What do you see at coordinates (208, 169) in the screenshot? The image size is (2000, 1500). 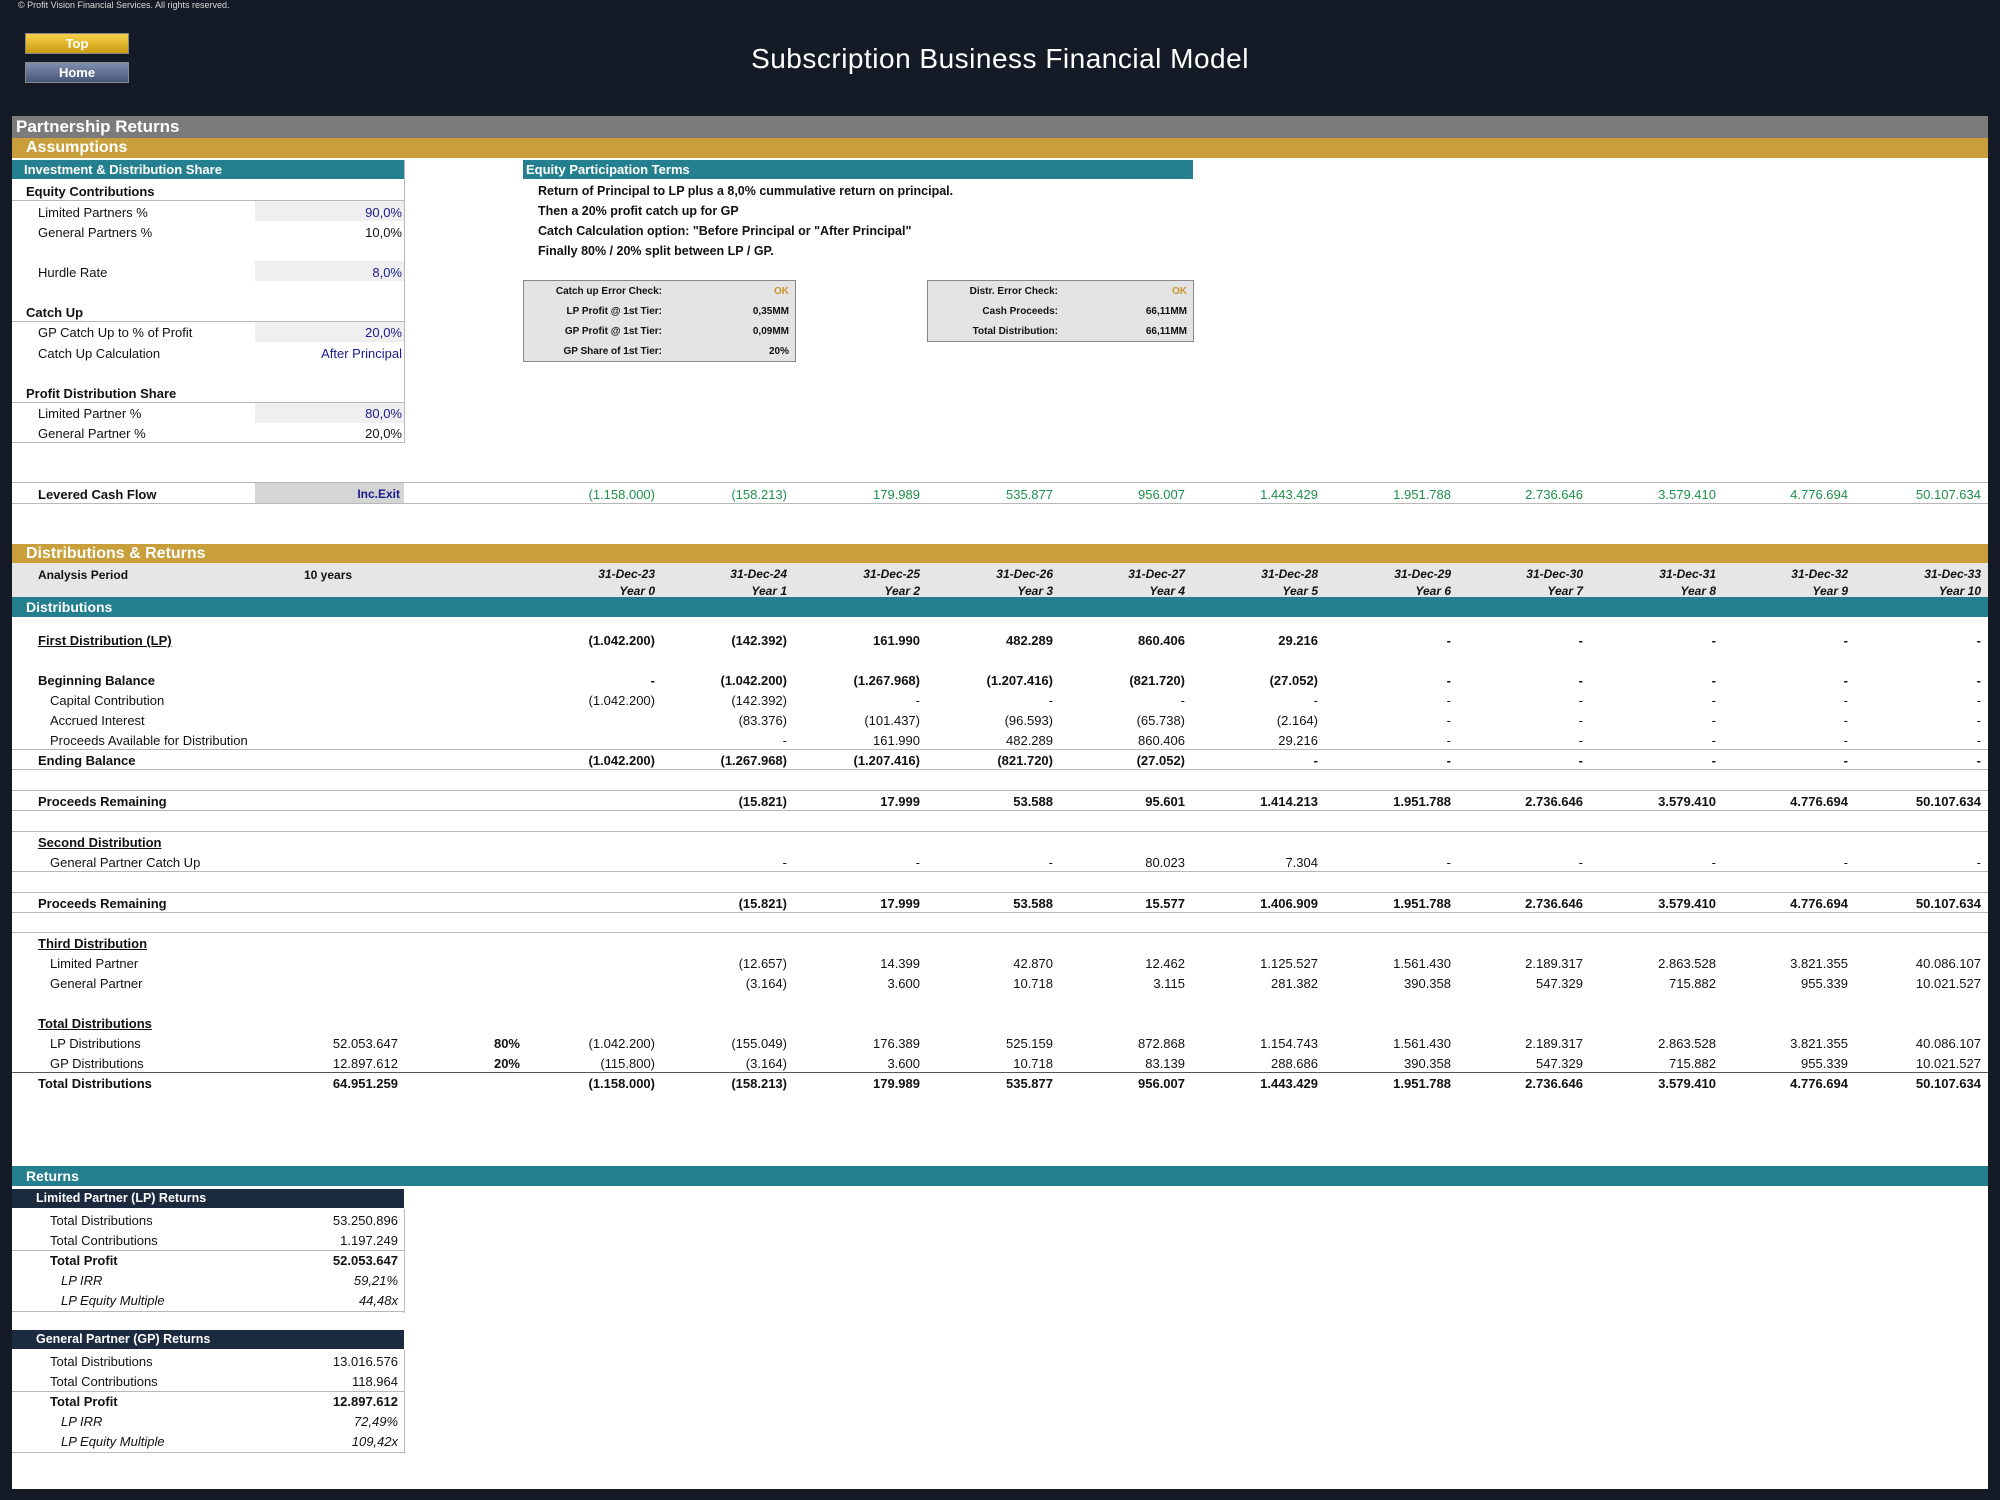 I see `investment-header: Investment & Distribution Share` at bounding box center [208, 169].